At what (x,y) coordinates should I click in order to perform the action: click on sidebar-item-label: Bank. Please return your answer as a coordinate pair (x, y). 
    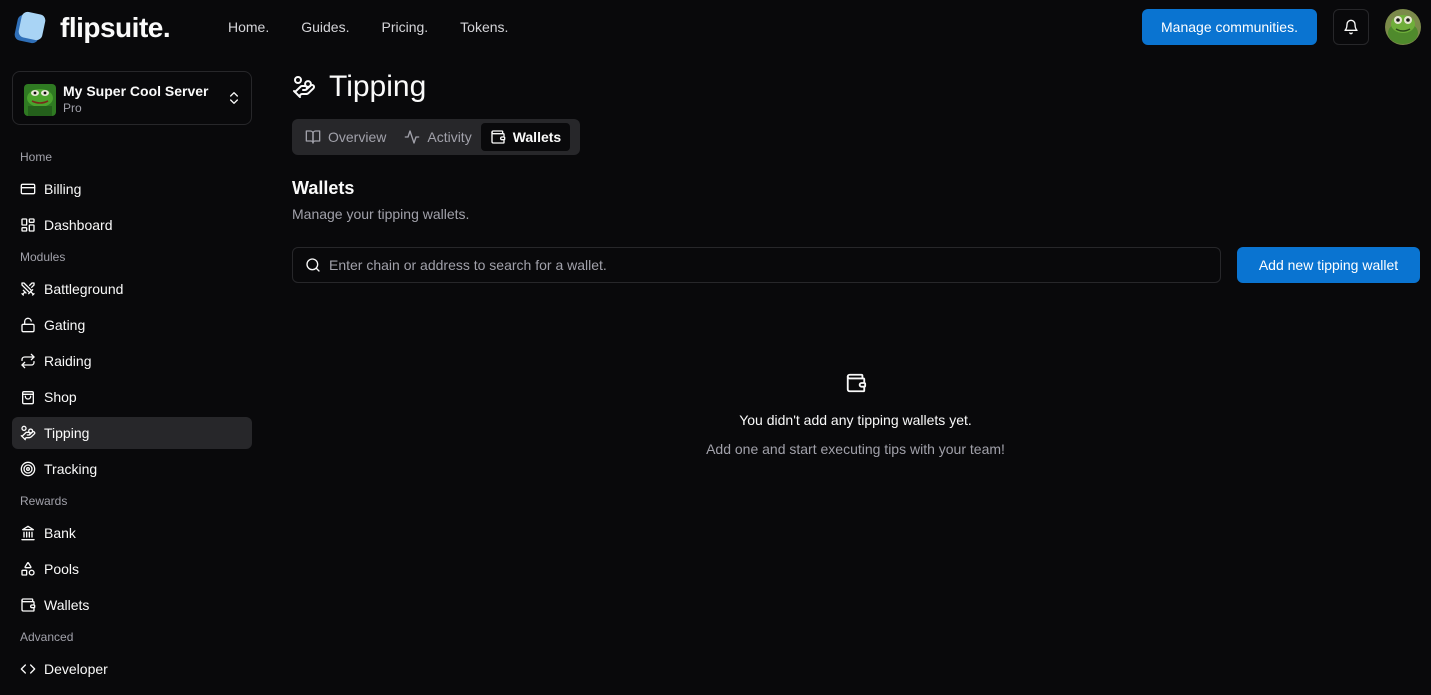
    Looking at the image, I should click on (60, 533).